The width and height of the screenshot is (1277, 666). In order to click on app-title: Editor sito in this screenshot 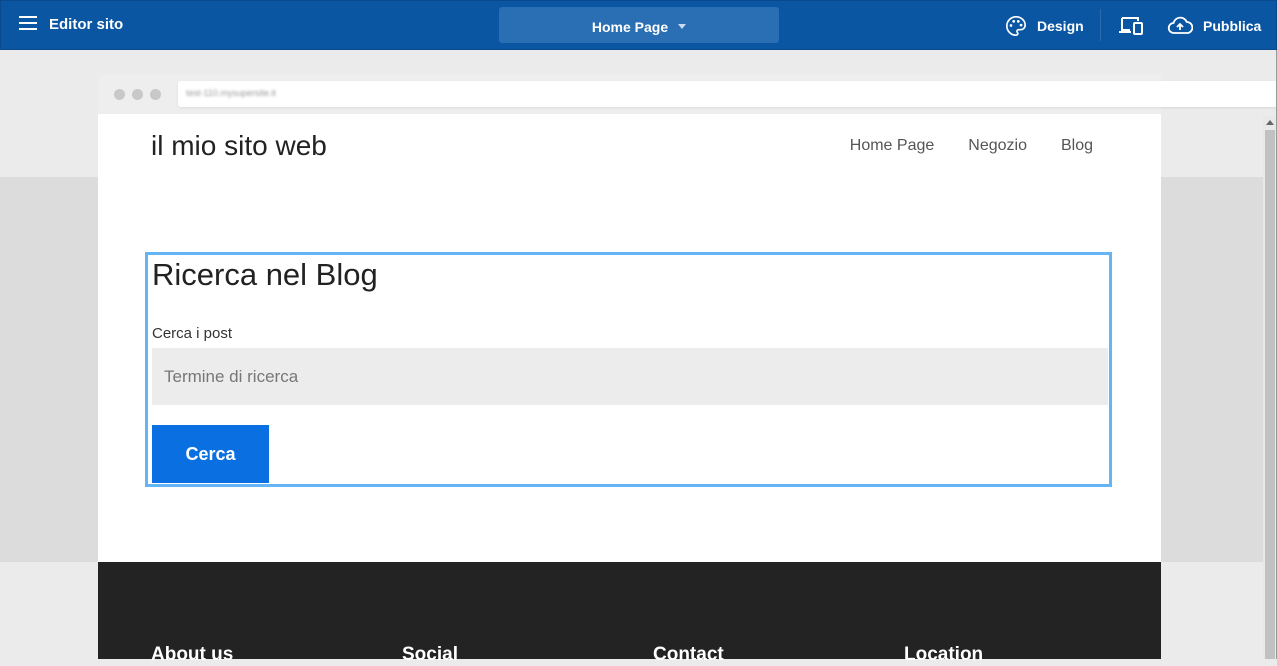, I will do `click(86, 24)`.